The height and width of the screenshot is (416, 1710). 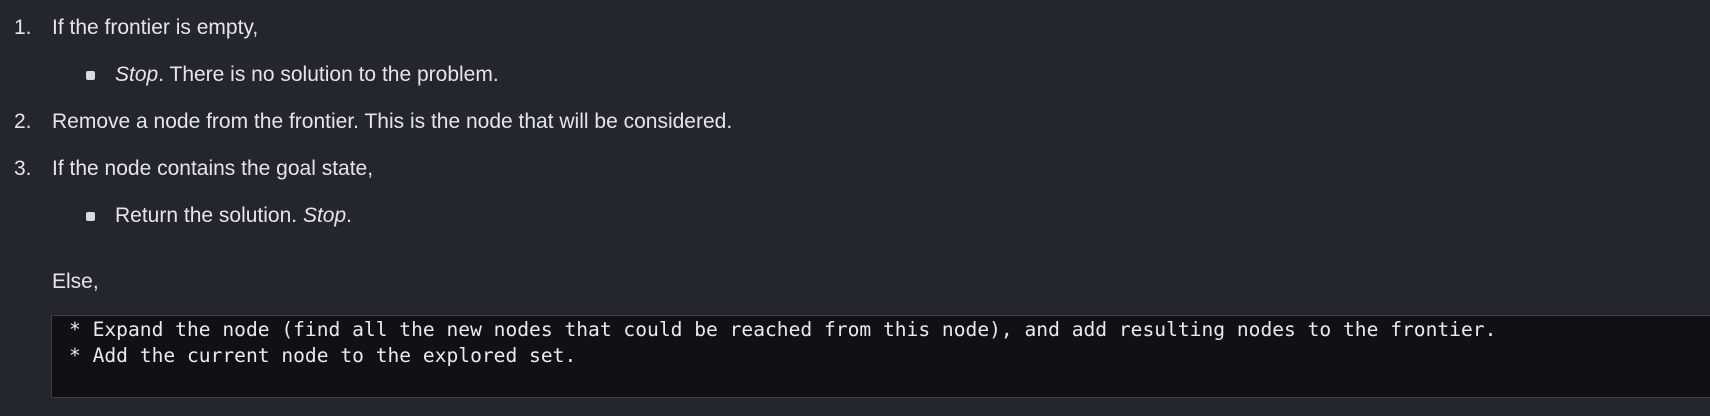 I want to click on sub-list-item-lead: Return the solution., so click(x=209, y=215).